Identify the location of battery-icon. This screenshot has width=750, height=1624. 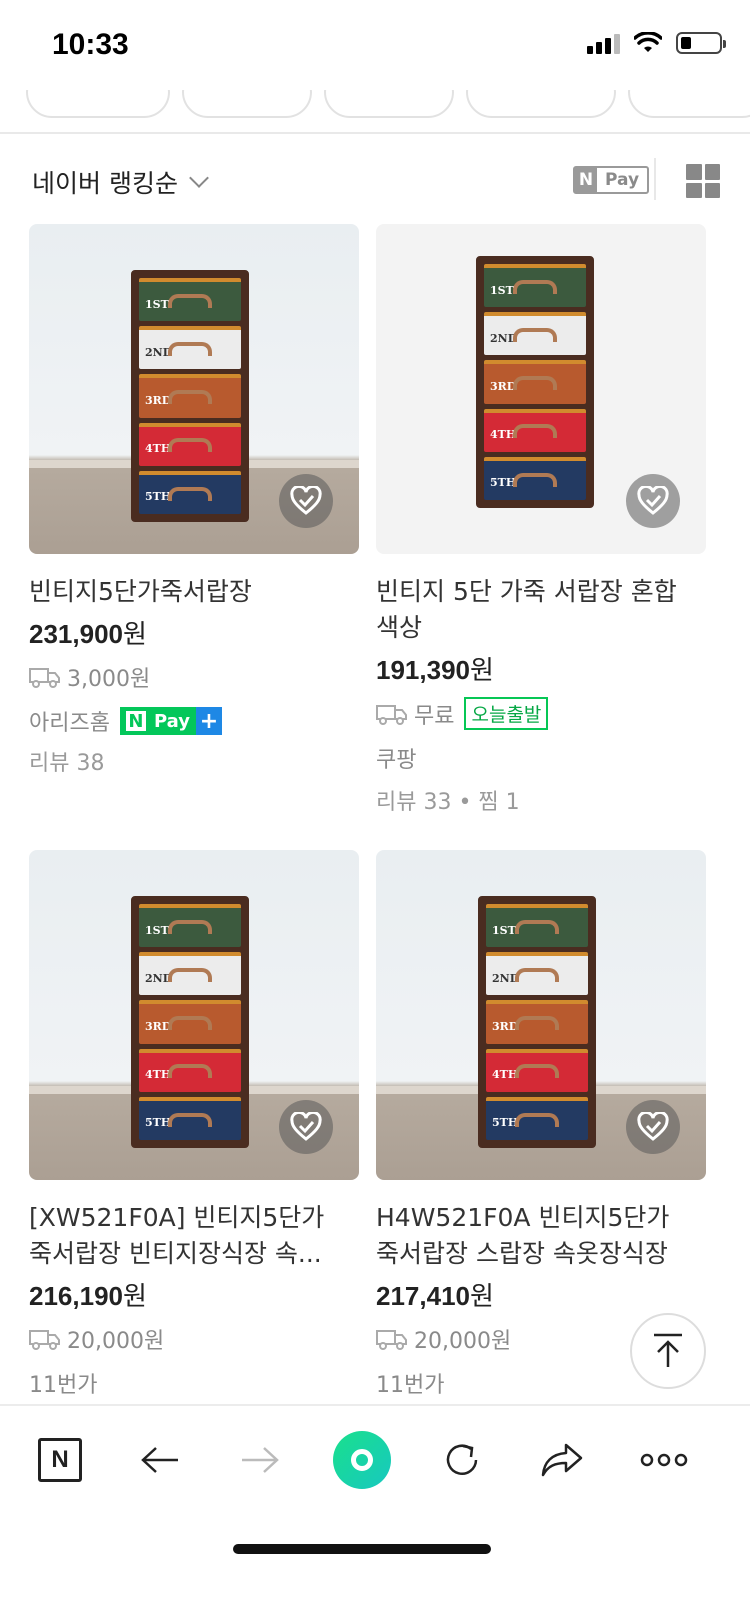
(701, 43).